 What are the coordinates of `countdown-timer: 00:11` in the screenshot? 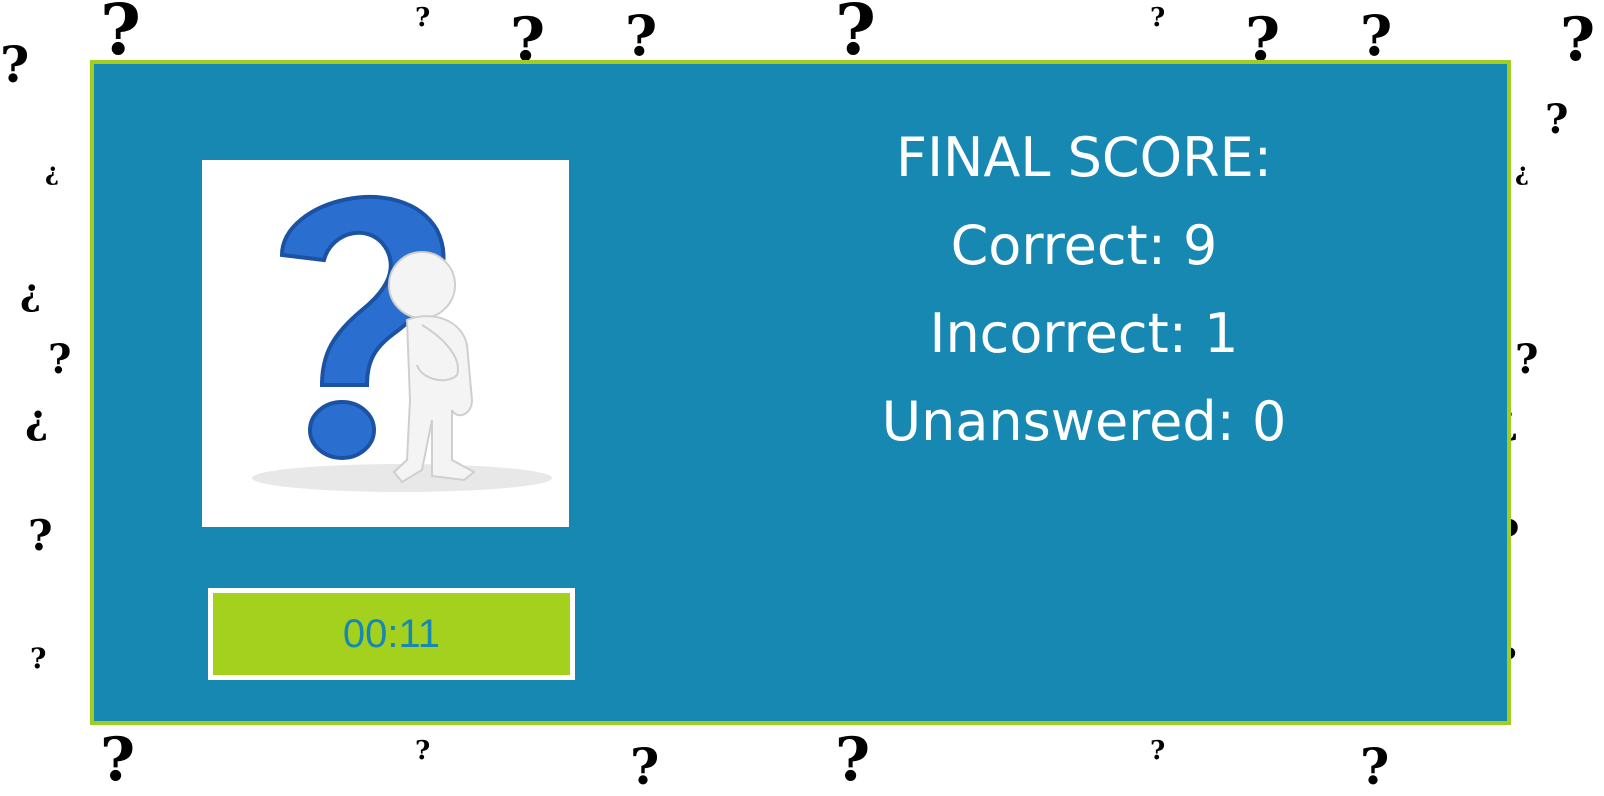 It's located at (391, 634).